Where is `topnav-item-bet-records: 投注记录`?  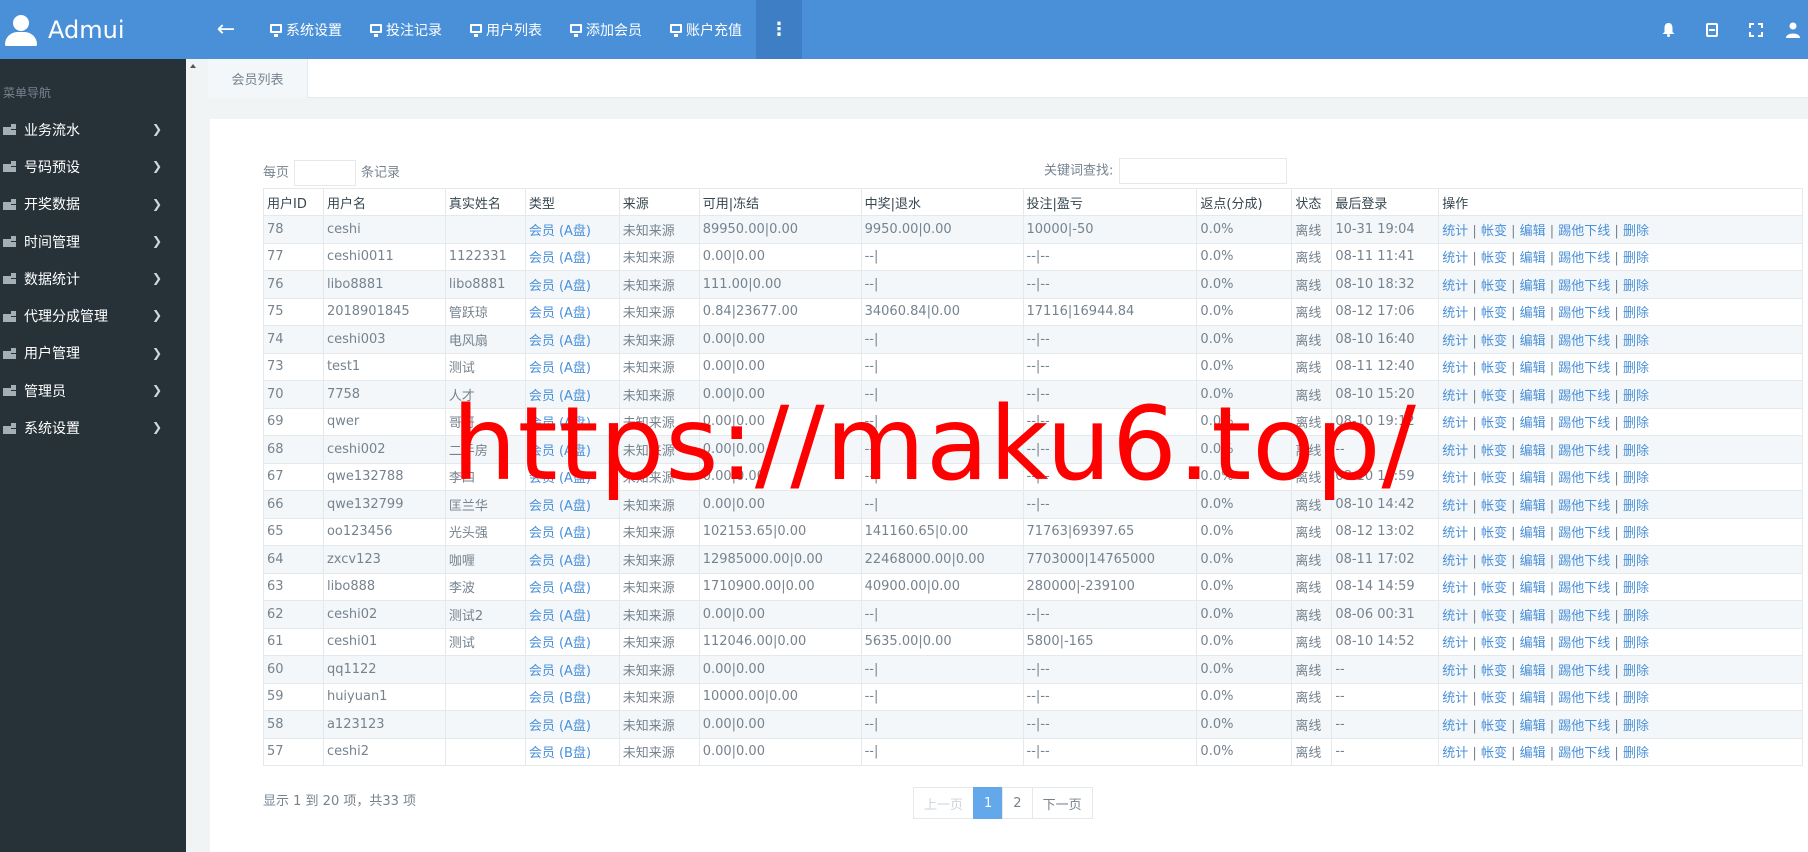 topnav-item-bet-records: 投注记录 is located at coordinates (406, 29).